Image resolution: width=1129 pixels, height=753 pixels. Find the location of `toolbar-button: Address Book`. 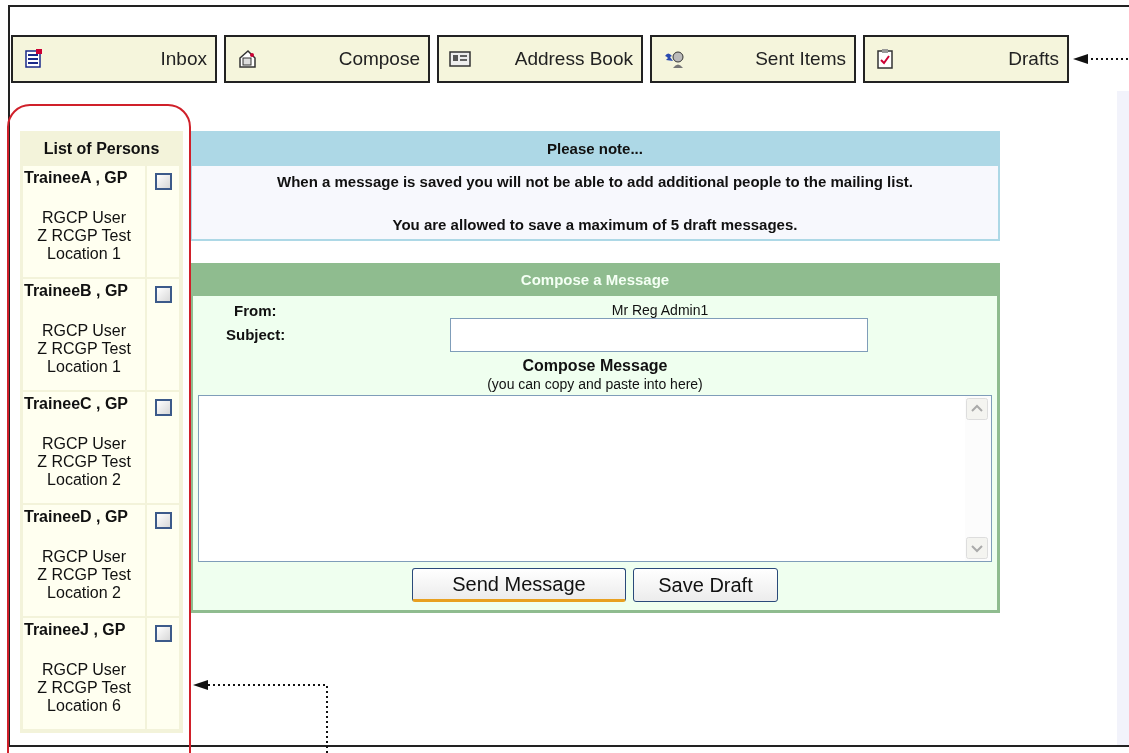

toolbar-button: Address Book is located at coordinates (540, 59).